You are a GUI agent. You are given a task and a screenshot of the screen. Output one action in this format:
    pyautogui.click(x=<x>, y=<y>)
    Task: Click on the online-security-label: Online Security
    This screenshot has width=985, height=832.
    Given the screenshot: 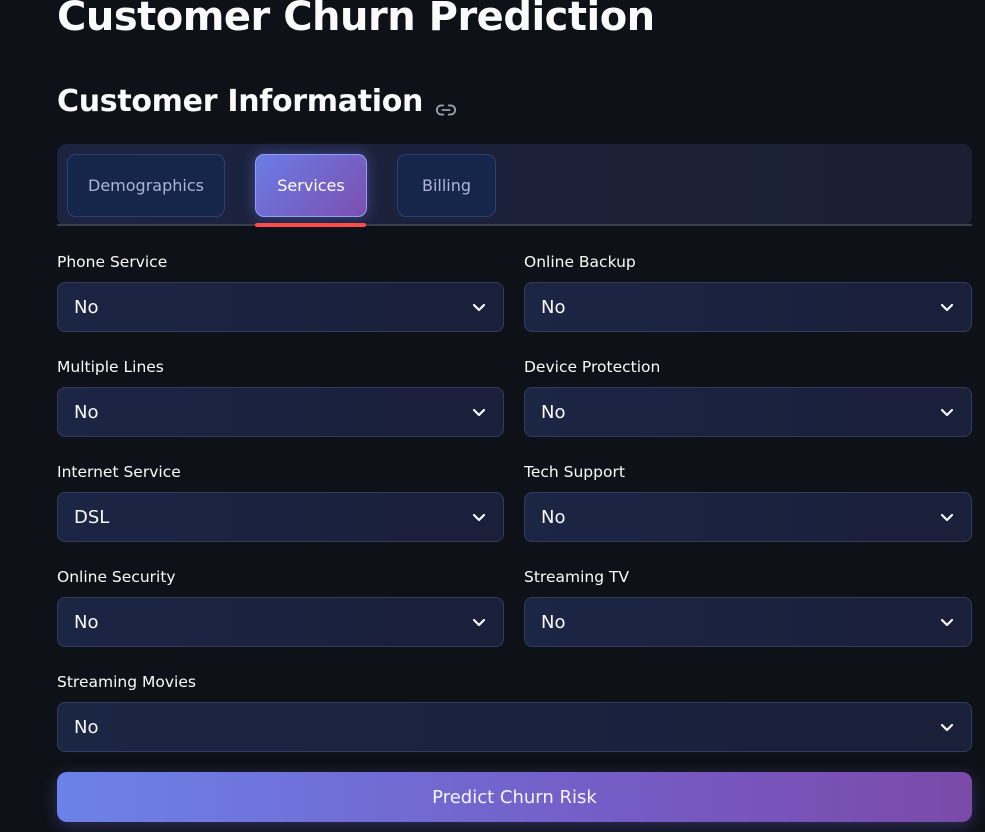 What is the action you would take?
    pyautogui.click(x=116, y=577)
    